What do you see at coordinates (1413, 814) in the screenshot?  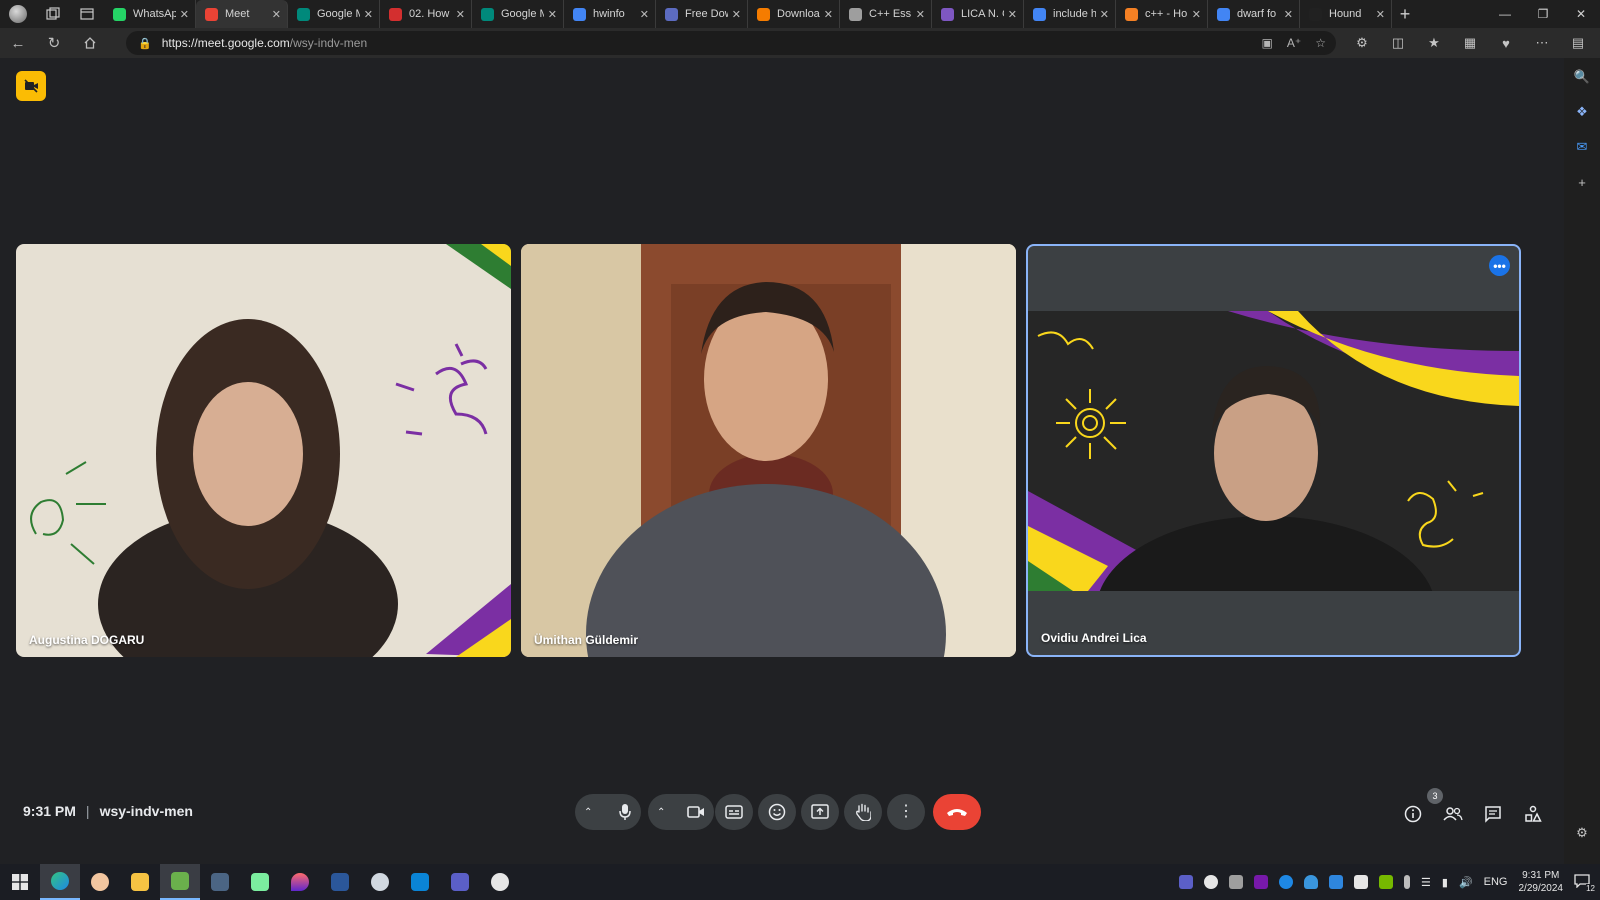 I see `meeting-details-button` at bounding box center [1413, 814].